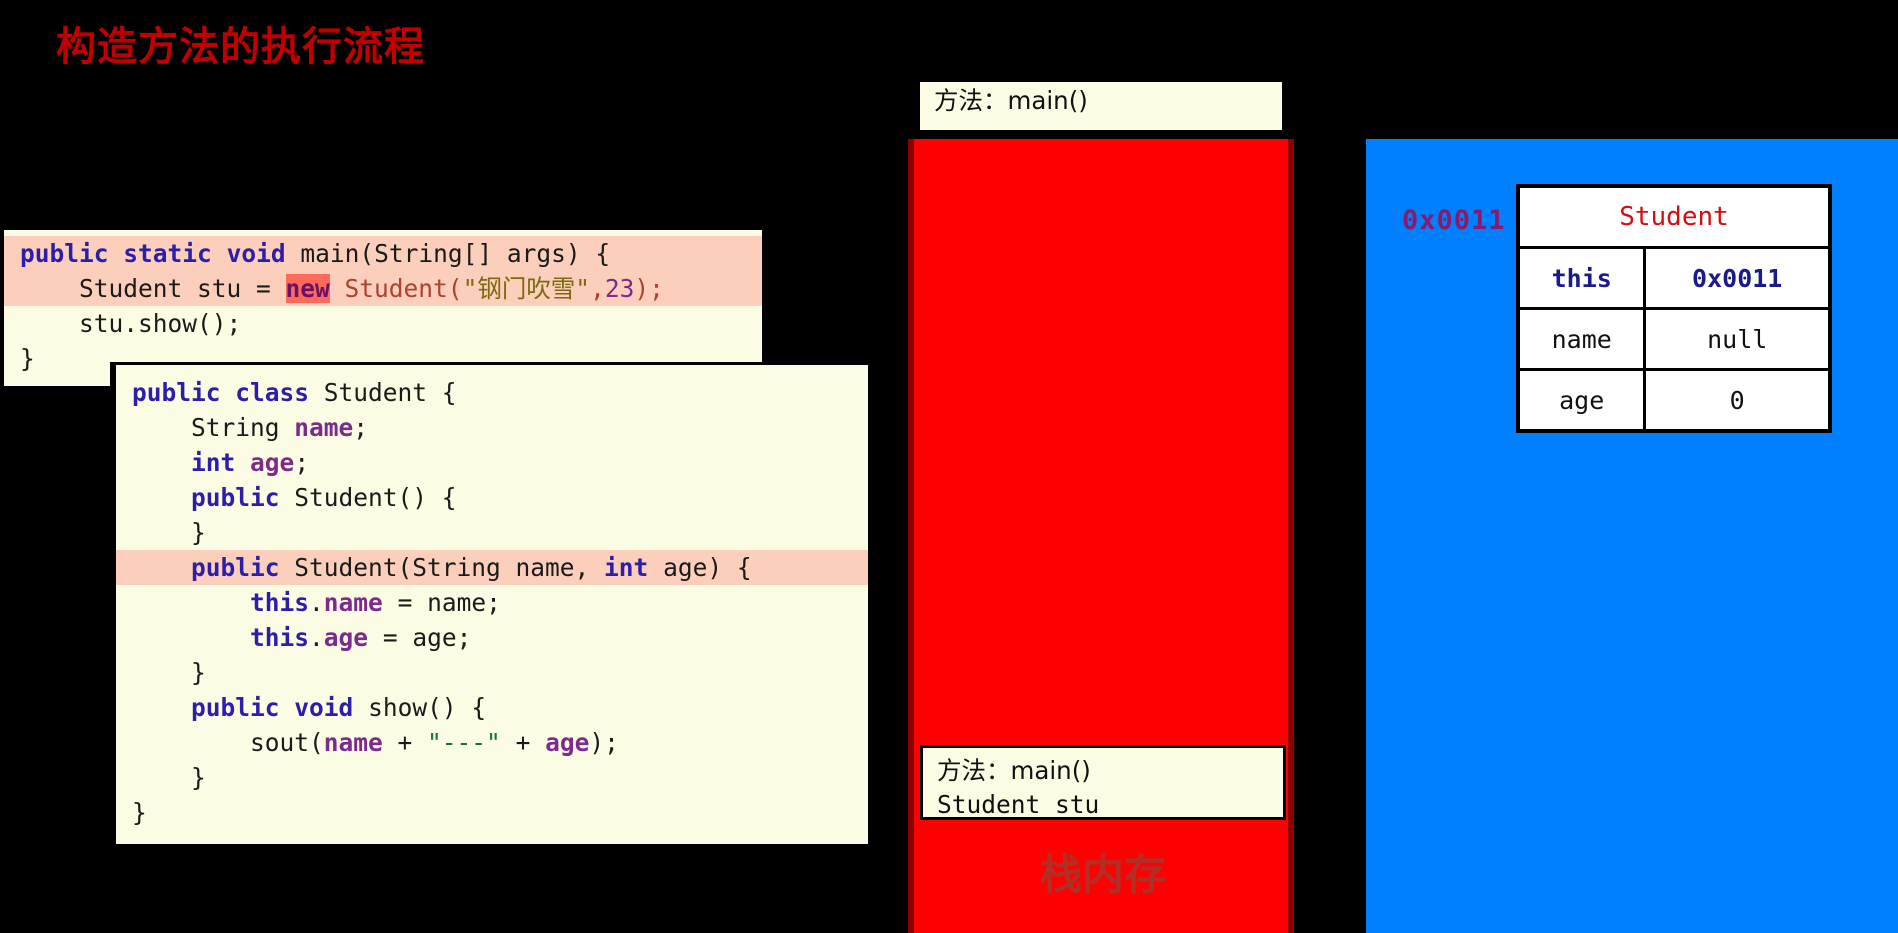 The width and height of the screenshot is (1898, 933). What do you see at coordinates (383, 392) in the screenshot?
I see `code-token: Student {` at bounding box center [383, 392].